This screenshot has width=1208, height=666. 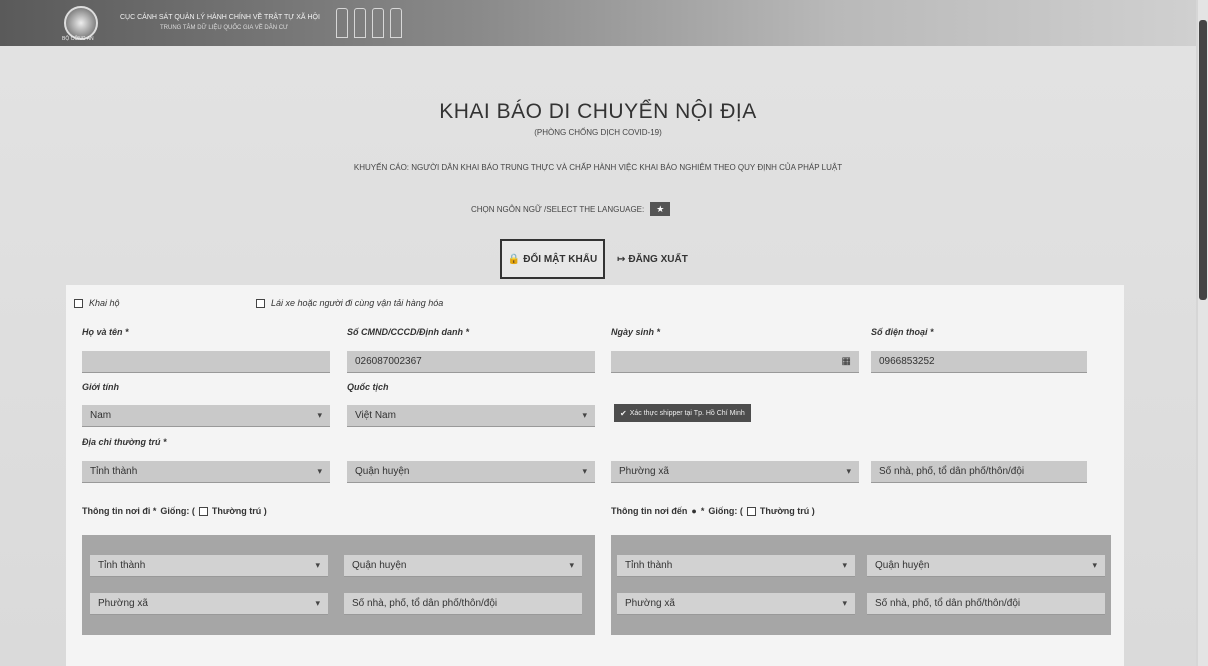 What do you see at coordinates (101, 387) in the screenshot?
I see `gender-label: Giới tính` at bounding box center [101, 387].